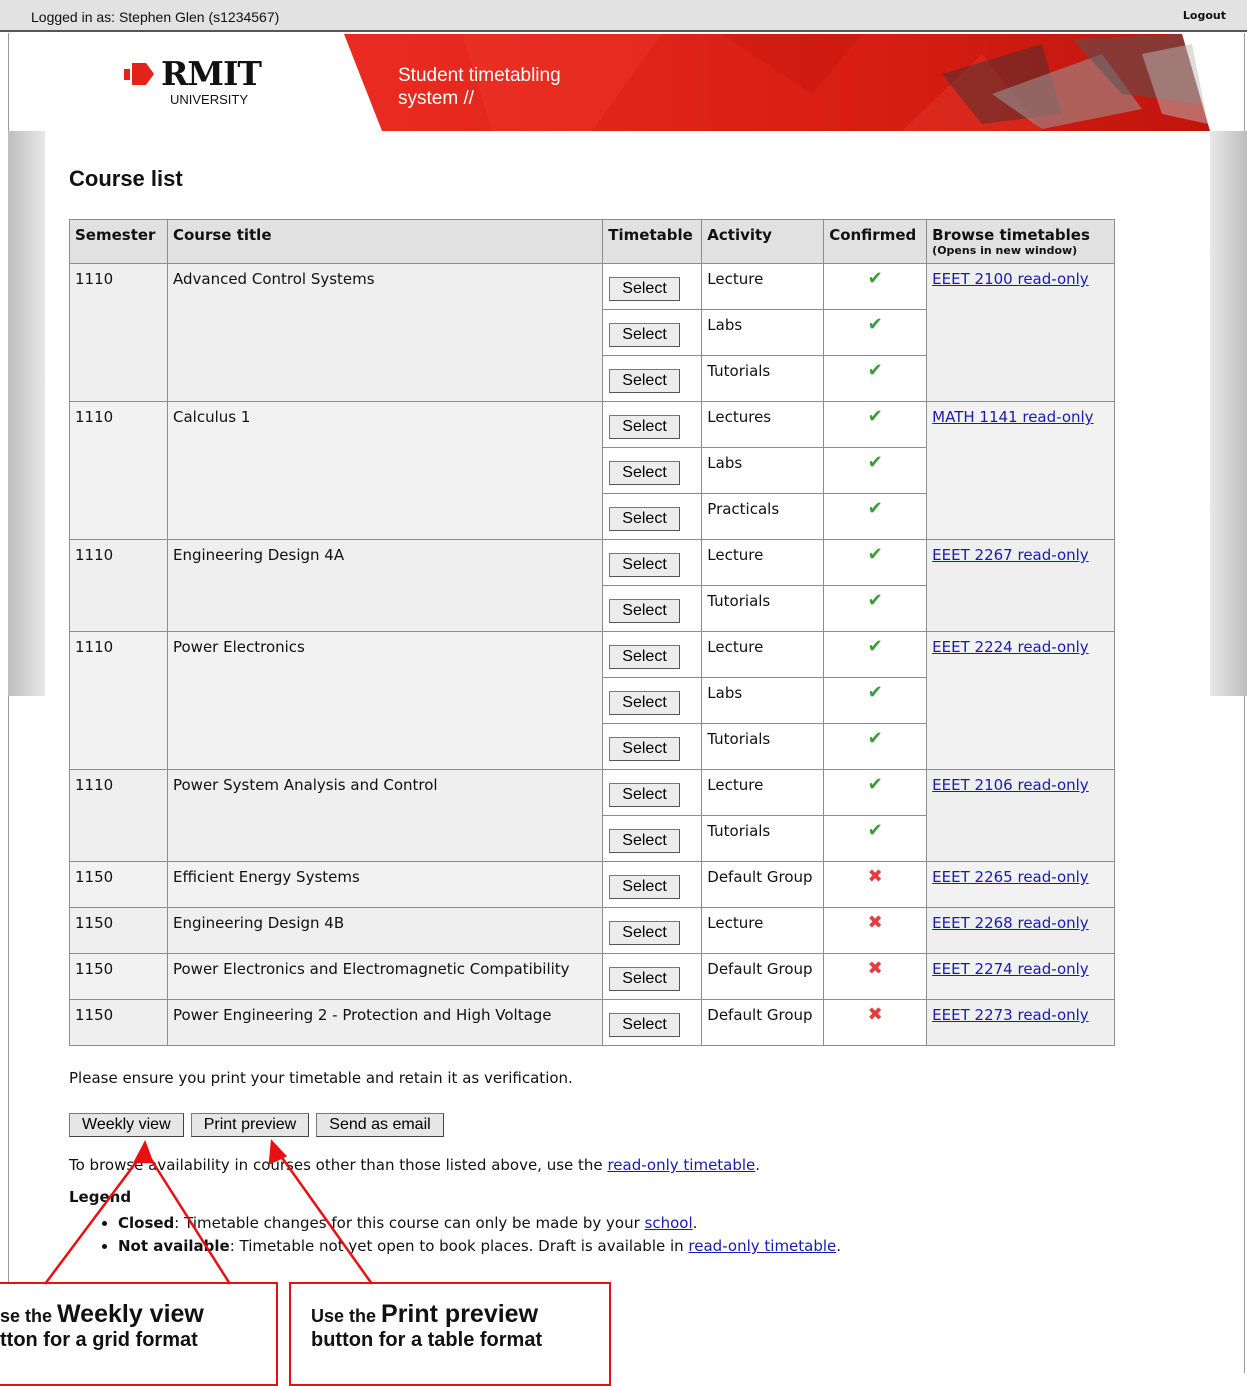 Image resolution: width=1247 pixels, height=1386 pixels. I want to click on read-only-link: EEET 2274 read-only, so click(1010, 969).